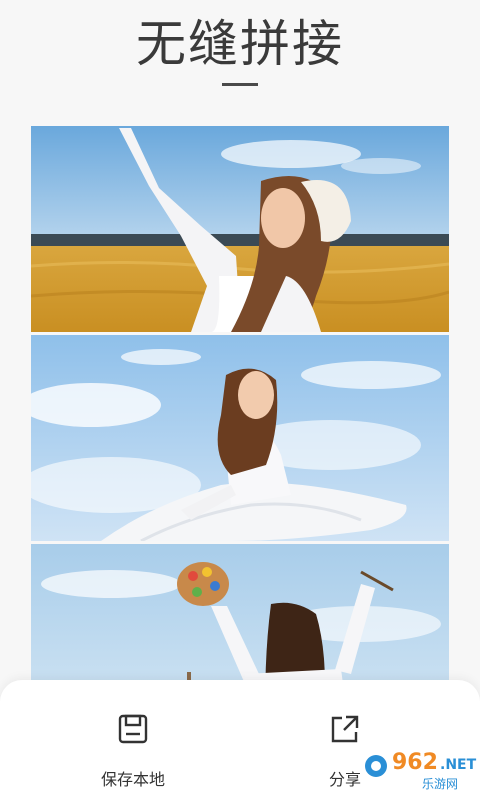 The height and width of the screenshot is (800, 480). I want to click on svg-text: 962, so click(415, 762).